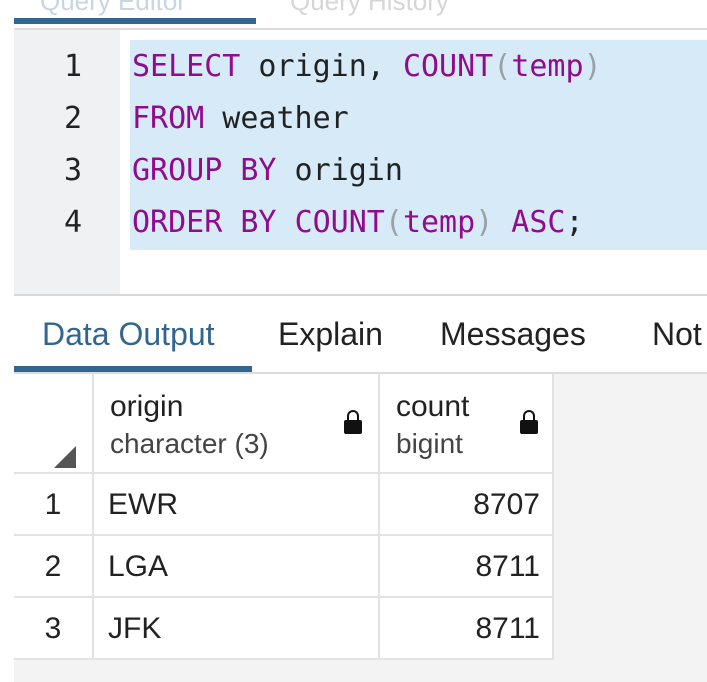 The image size is (707, 682). What do you see at coordinates (128, 334) in the screenshot?
I see `tab-data-output: Data Output` at bounding box center [128, 334].